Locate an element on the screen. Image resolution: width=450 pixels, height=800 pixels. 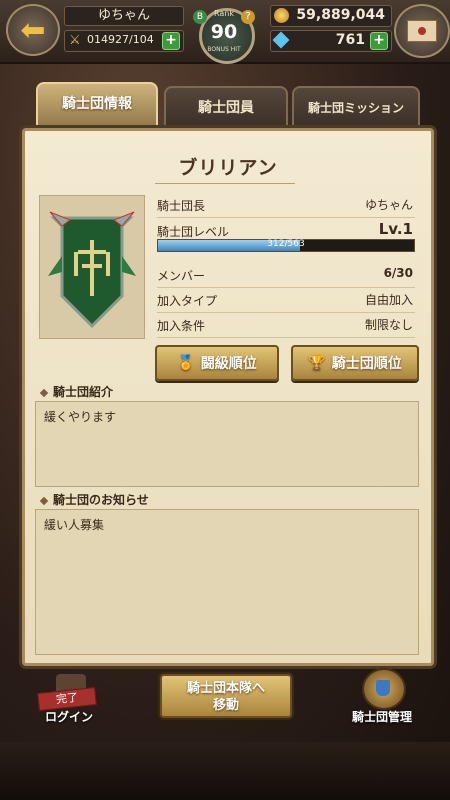
notice-header: 騎士団のお知らせ is located at coordinates (94, 499).